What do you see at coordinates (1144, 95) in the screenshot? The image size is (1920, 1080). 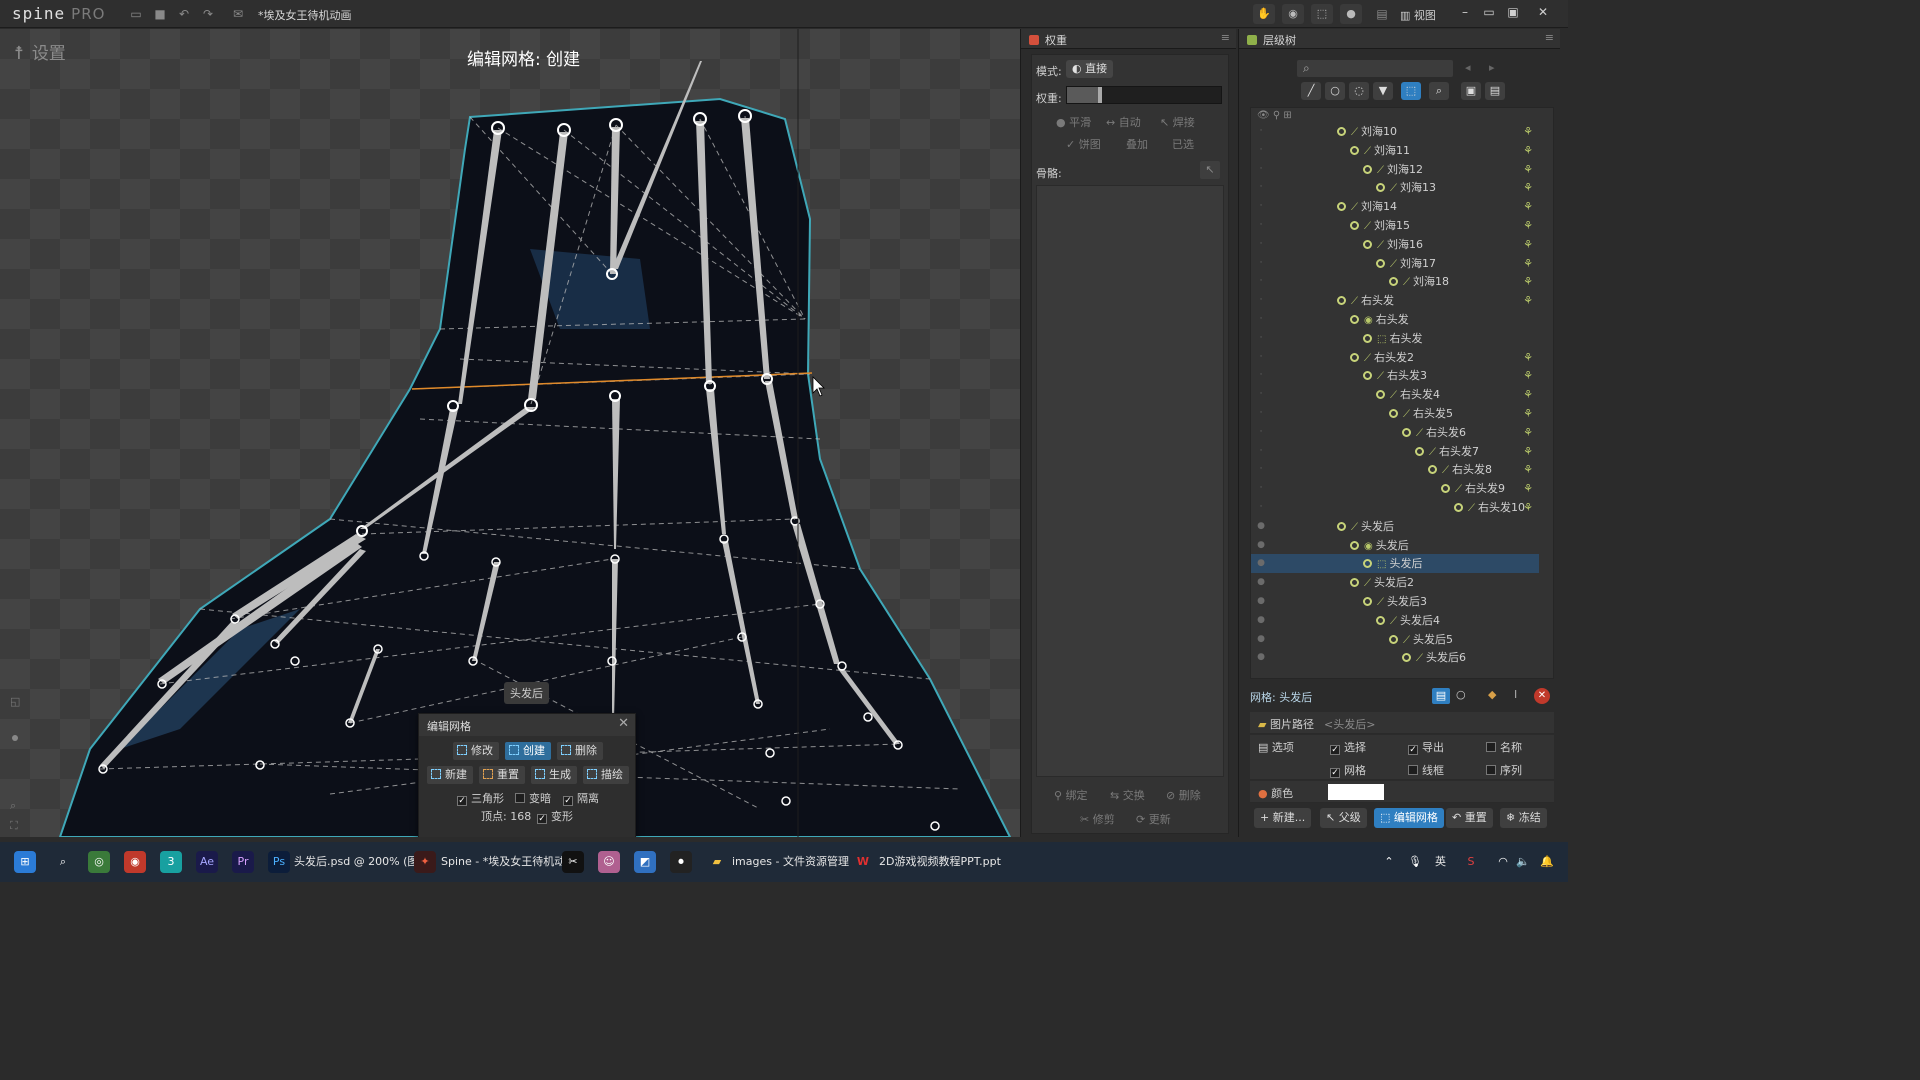 I see `weight-slider` at bounding box center [1144, 95].